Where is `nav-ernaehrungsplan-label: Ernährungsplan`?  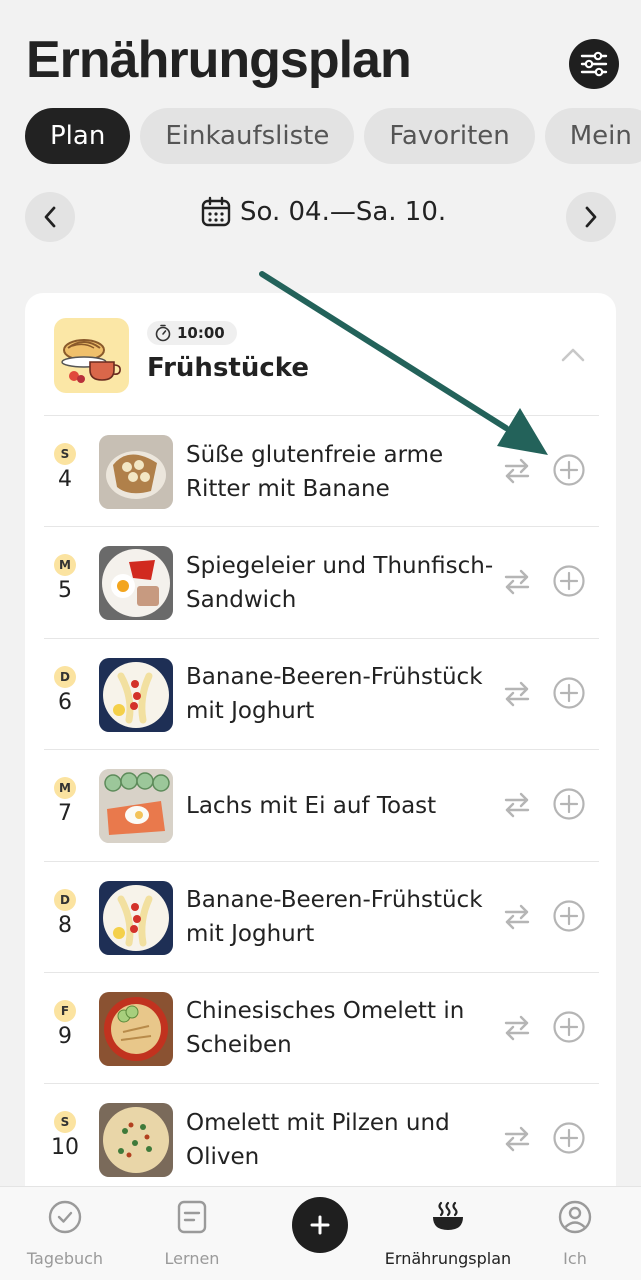 nav-ernaehrungsplan-label: Ernährungsplan is located at coordinates (448, 1258).